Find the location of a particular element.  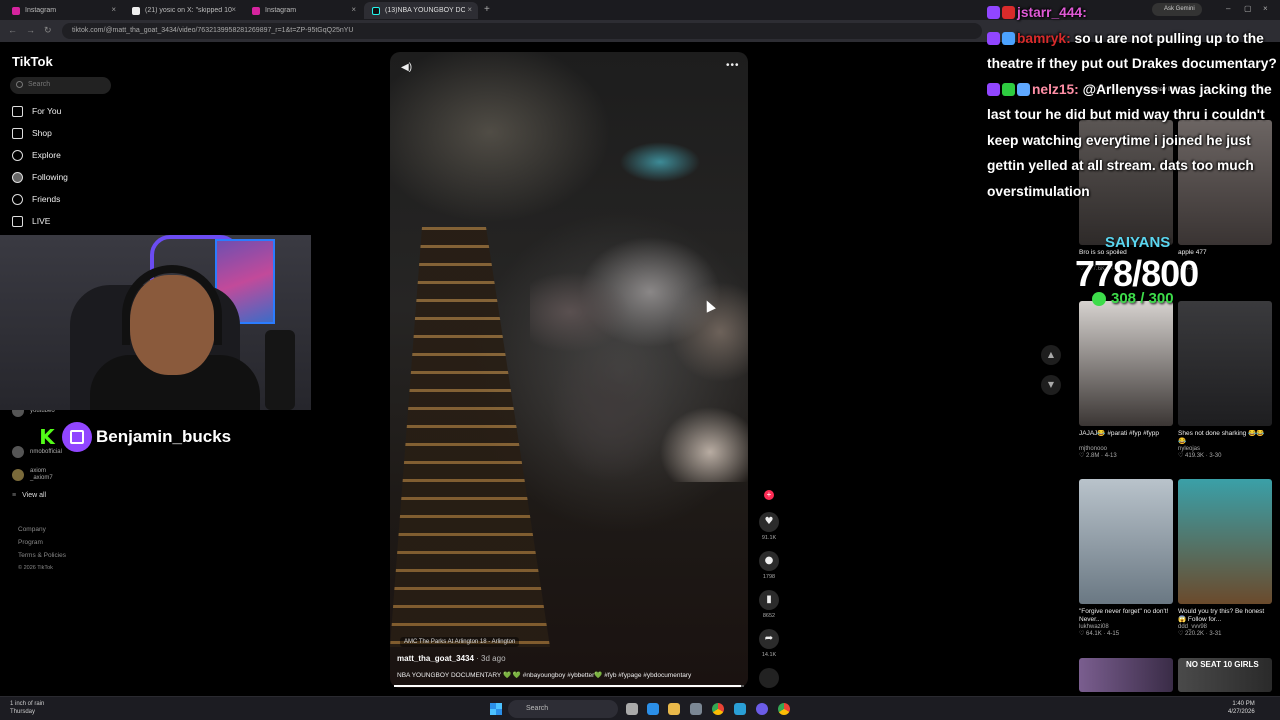

weather-day: Thursday is located at coordinates (23, 712).